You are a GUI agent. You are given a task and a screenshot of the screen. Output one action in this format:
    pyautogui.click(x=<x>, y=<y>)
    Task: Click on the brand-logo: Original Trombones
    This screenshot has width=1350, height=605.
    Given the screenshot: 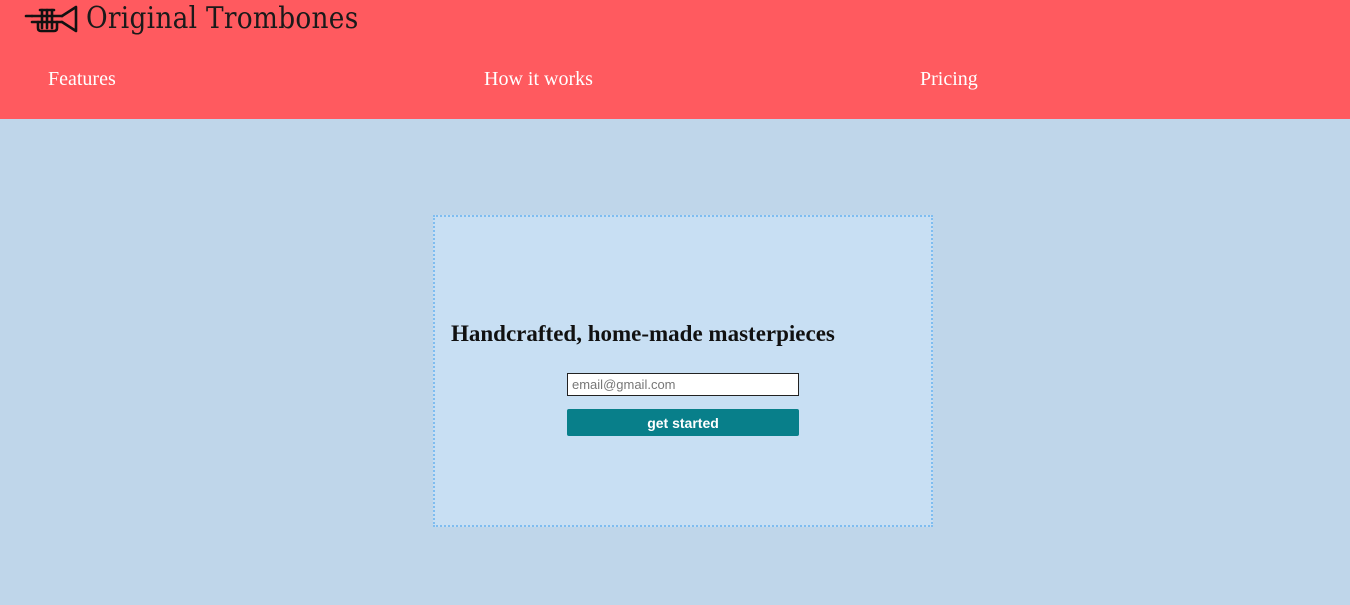 What is the action you would take?
    pyautogui.click(x=210, y=19)
    